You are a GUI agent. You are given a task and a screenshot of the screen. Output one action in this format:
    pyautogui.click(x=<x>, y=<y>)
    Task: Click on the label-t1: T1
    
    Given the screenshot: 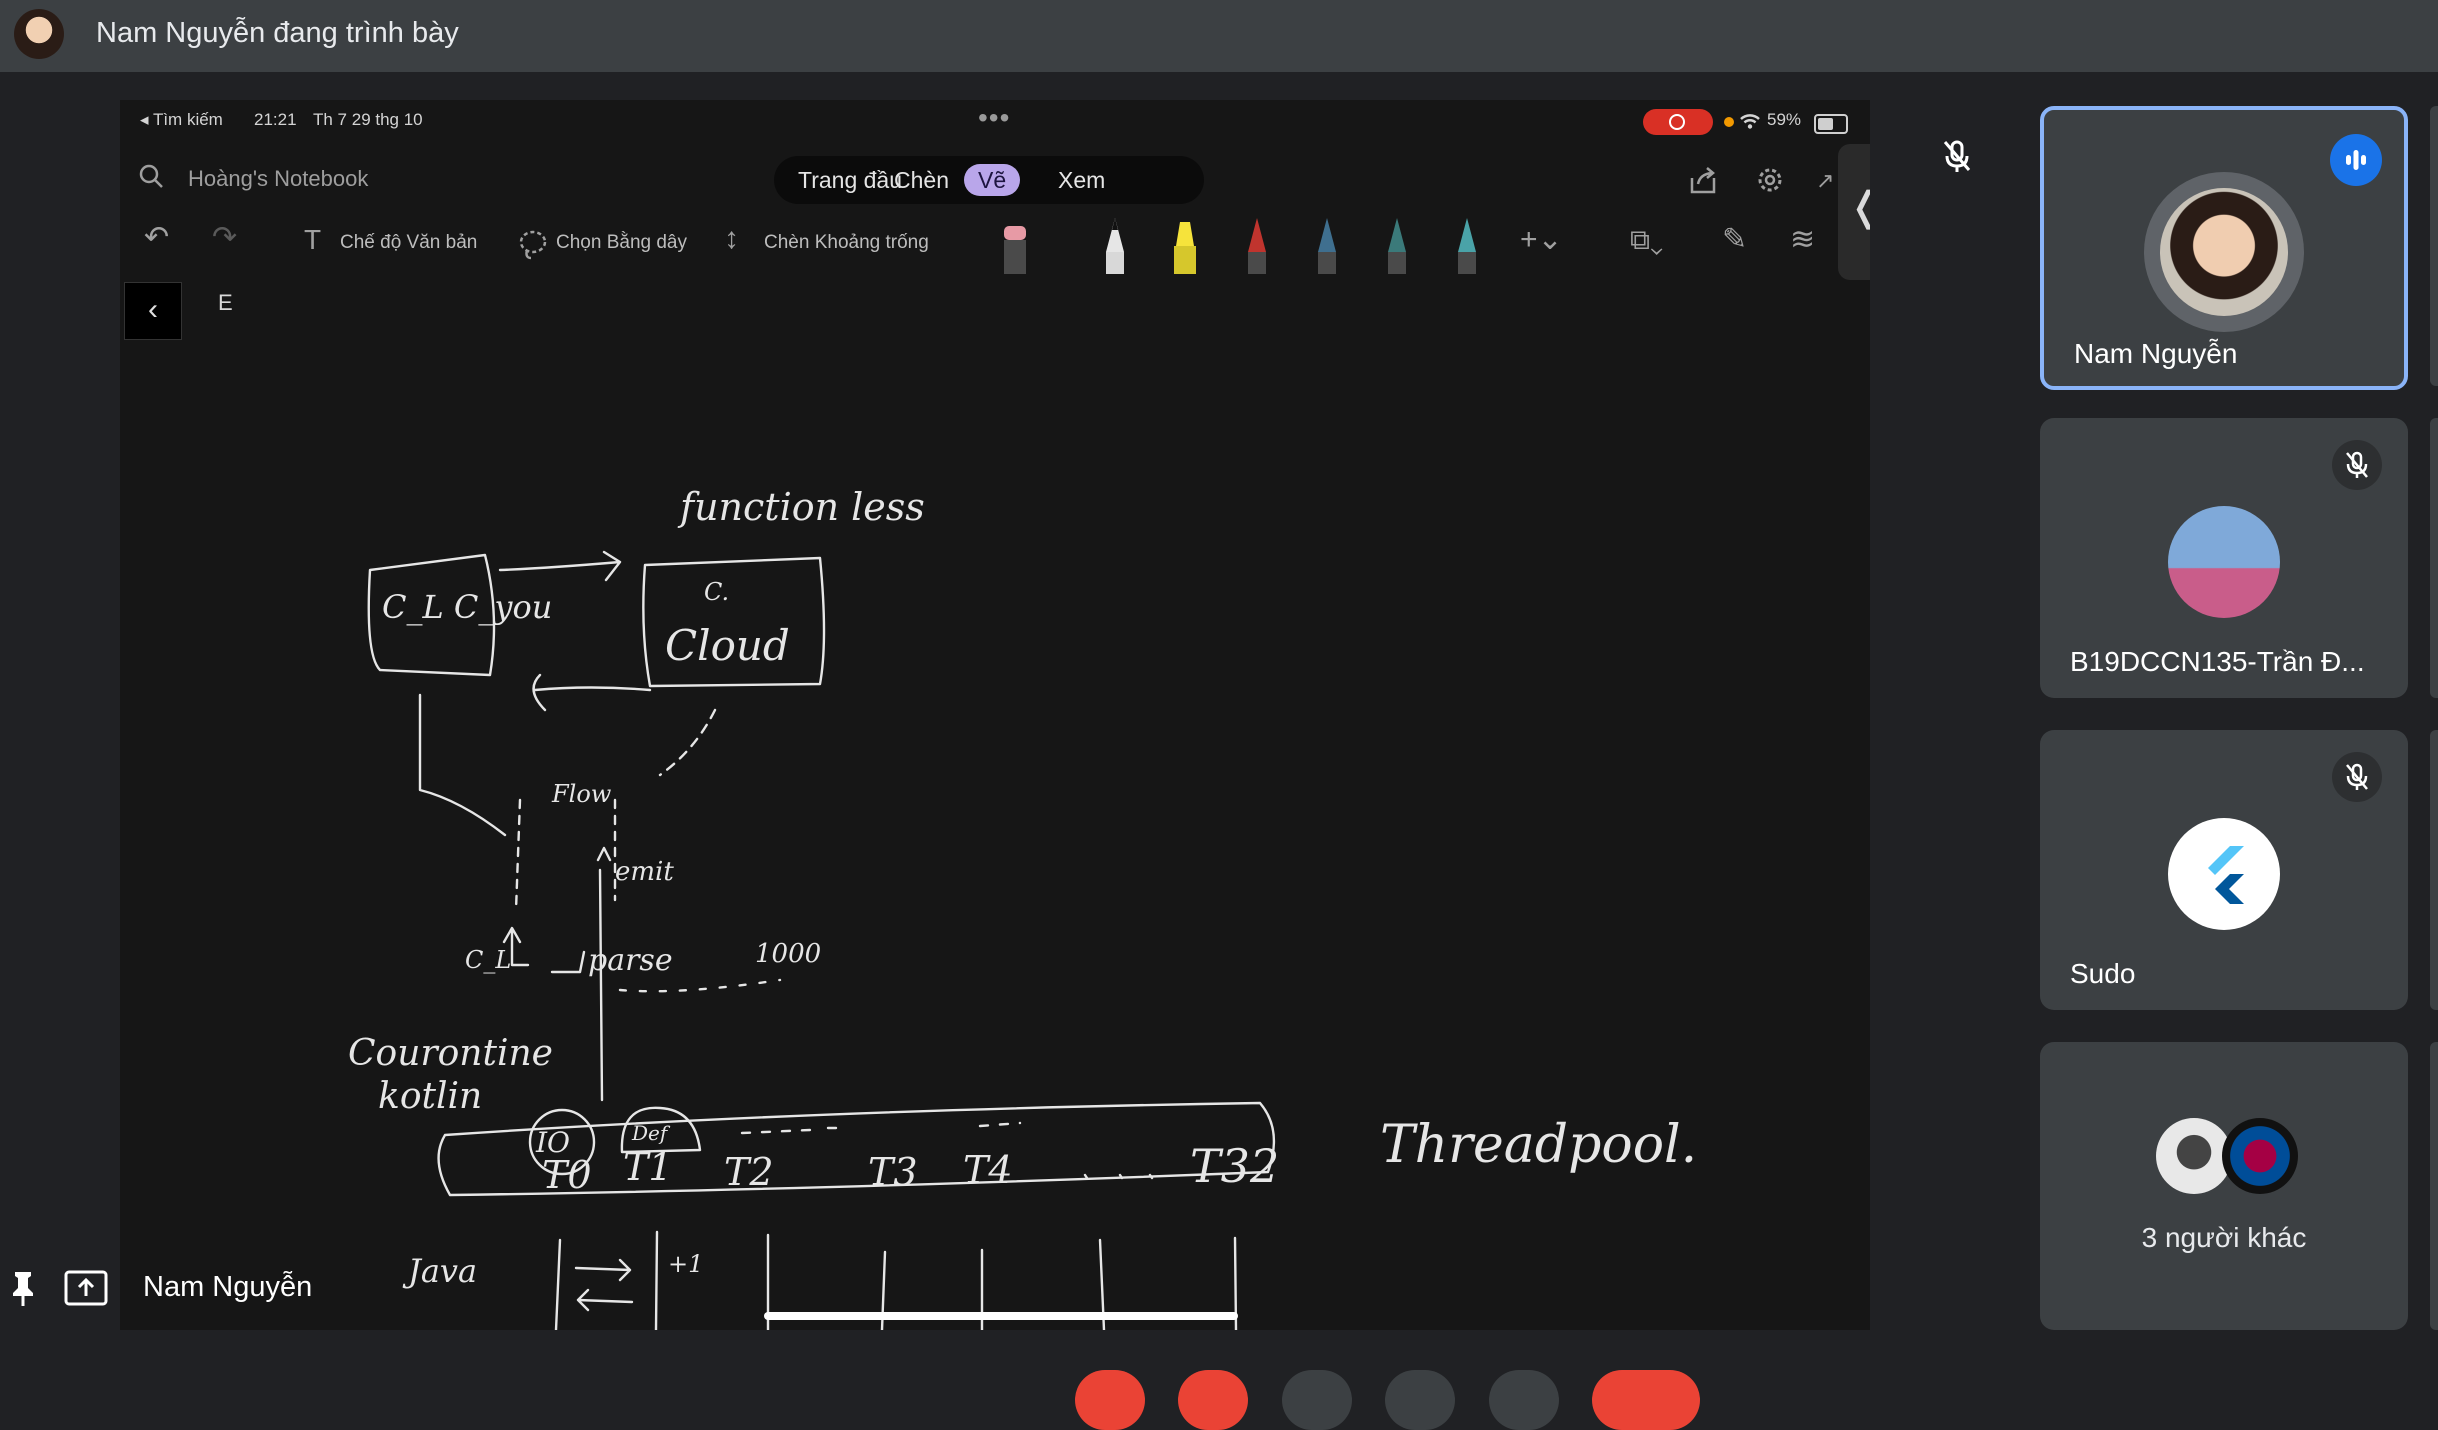 What is the action you would take?
    pyautogui.click(x=648, y=1167)
    